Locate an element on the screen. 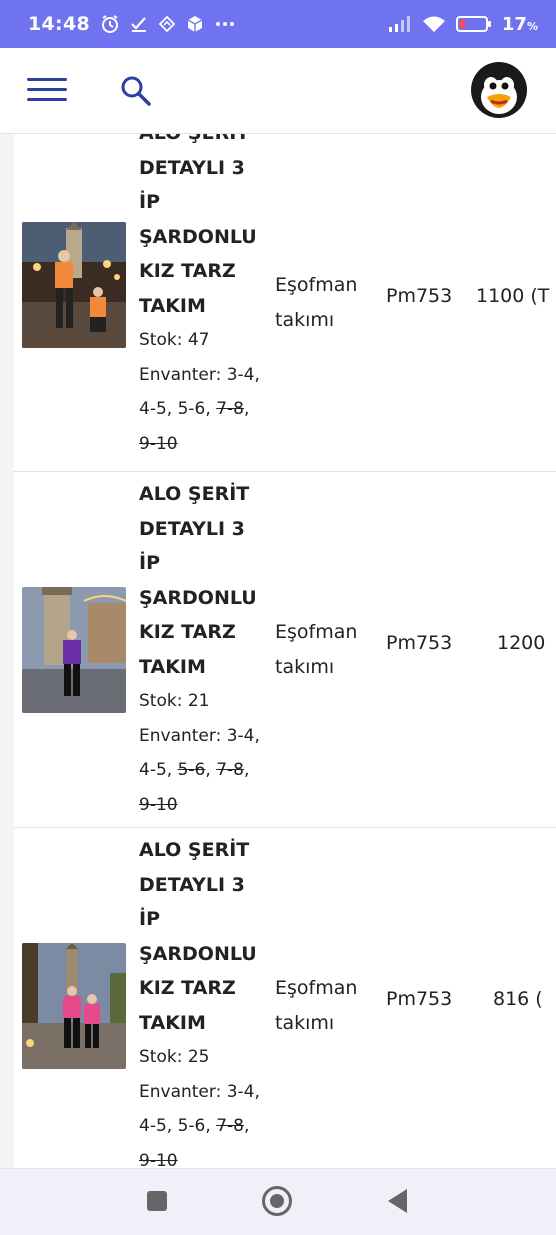 Image resolution: width=556 pixels, height=1235 pixels. product-photo-orange is located at coordinates (74, 285).